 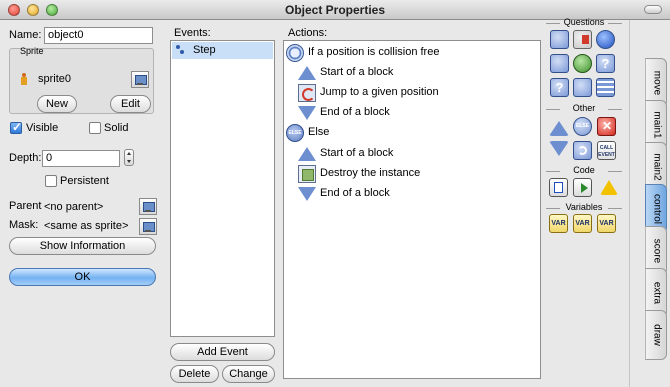 What do you see at coordinates (25, 35) in the screenshot?
I see `name-label: Name:` at bounding box center [25, 35].